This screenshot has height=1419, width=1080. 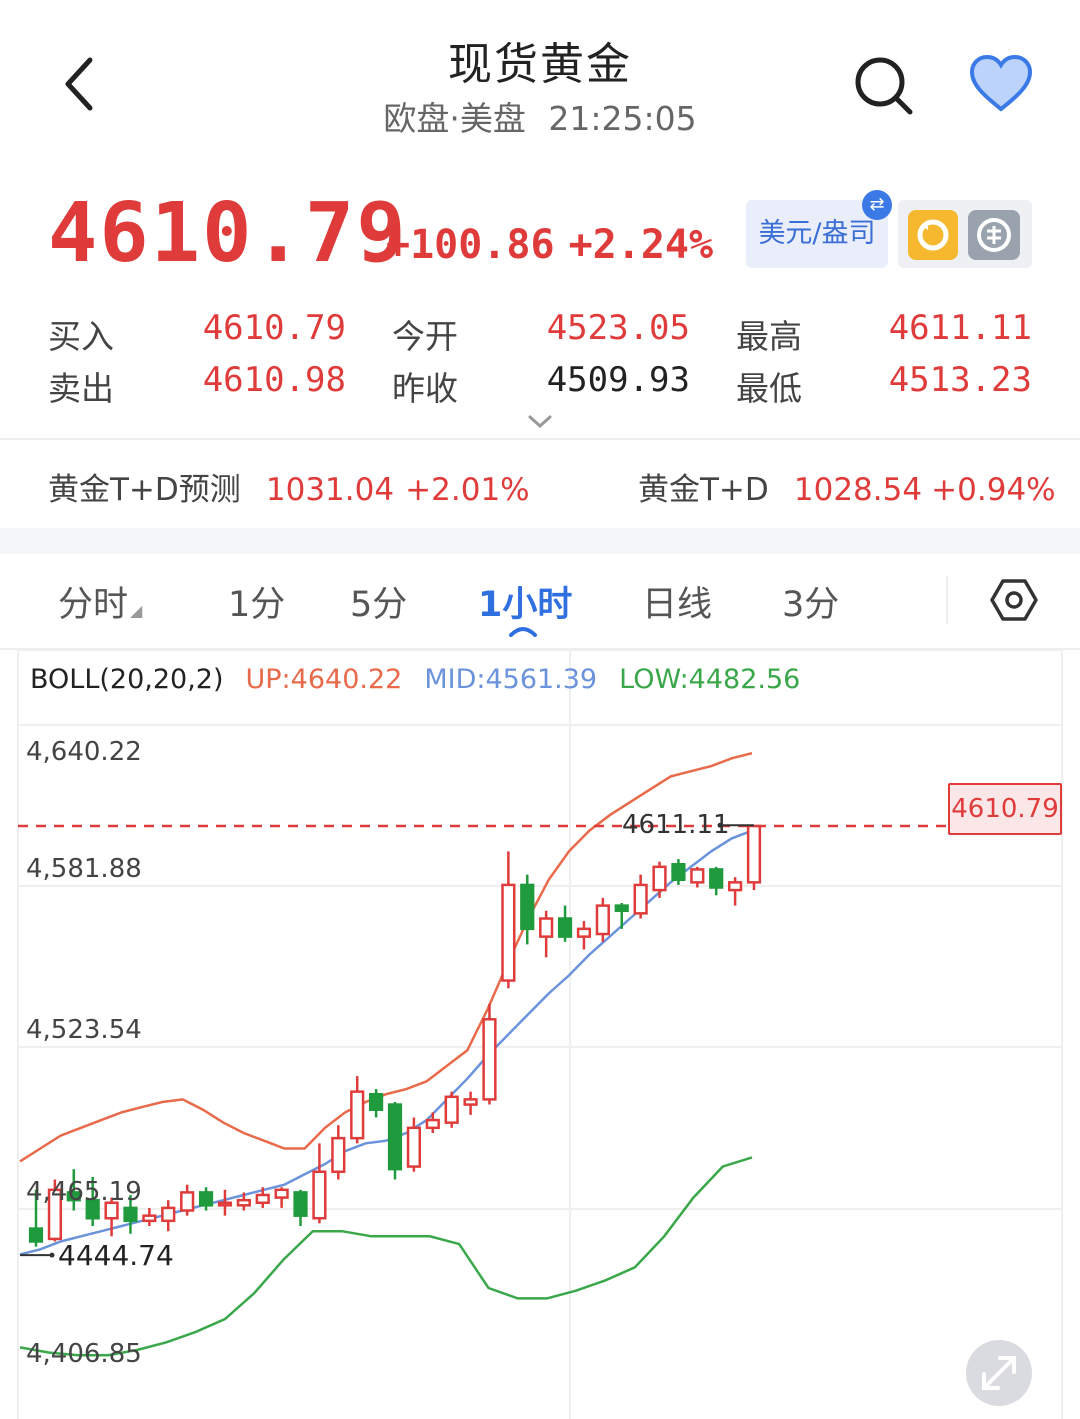 I want to click on tab-3min: 3分, so click(x=810, y=601).